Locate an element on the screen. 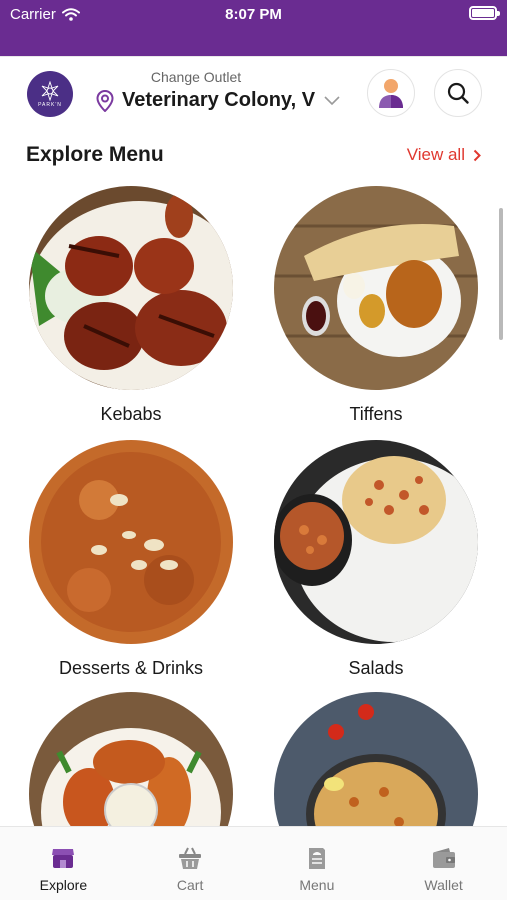  tab-label: Explore is located at coordinates (63, 885).